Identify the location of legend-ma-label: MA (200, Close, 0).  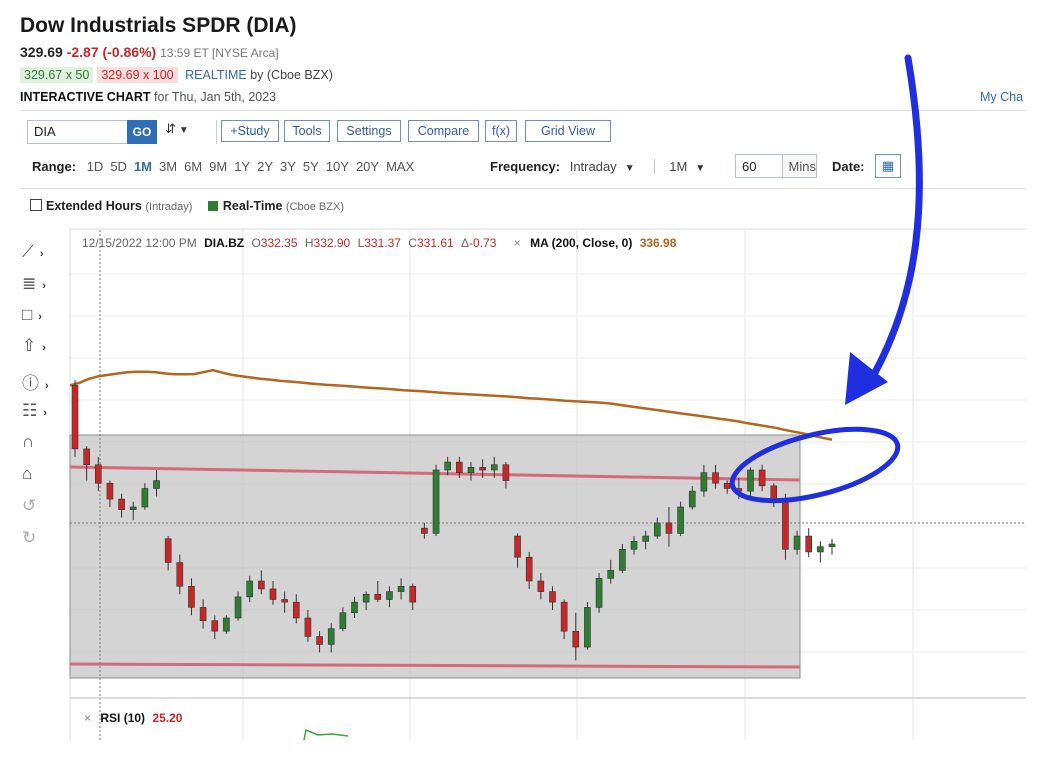
(581, 243).